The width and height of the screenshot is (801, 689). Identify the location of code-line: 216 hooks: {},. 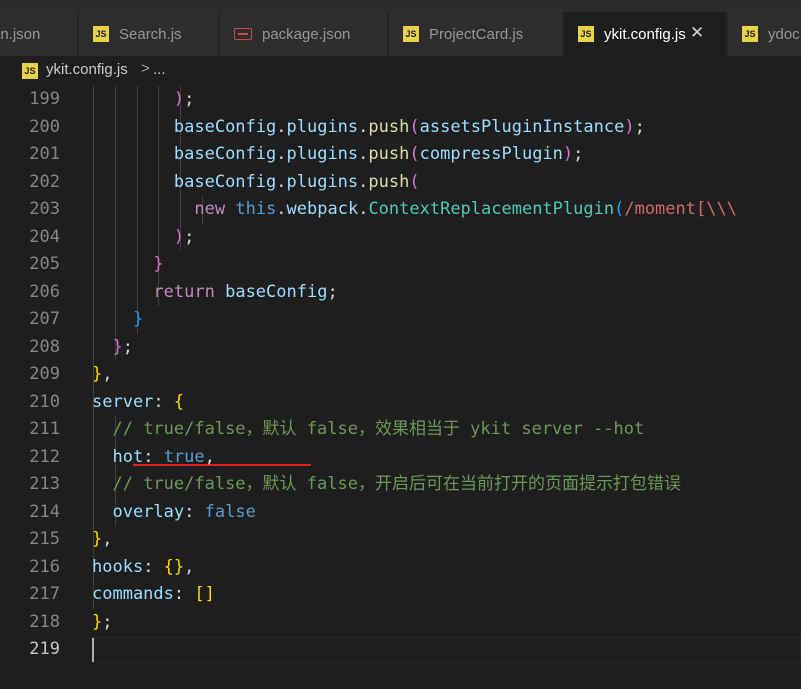
(400, 567).